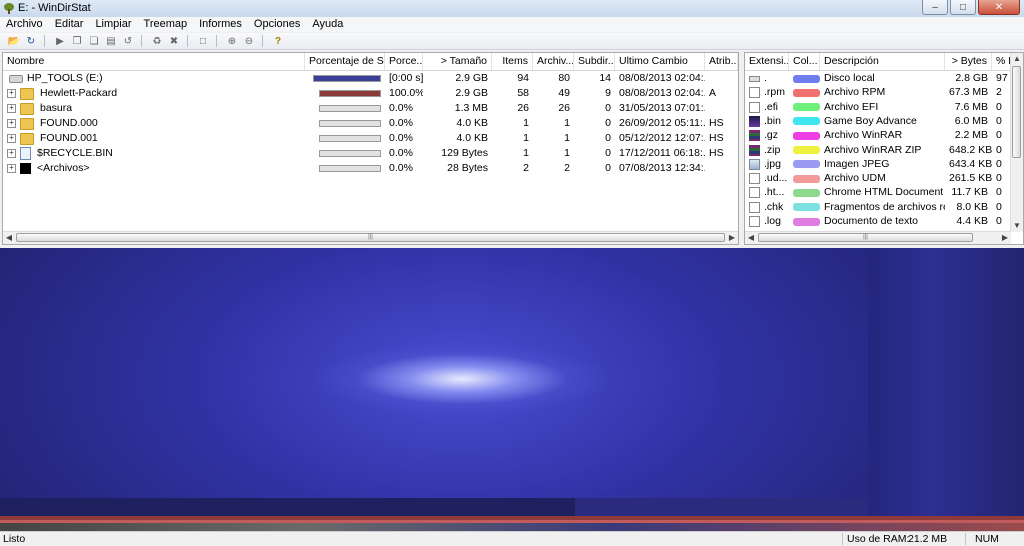  I want to click on menu-informes: Informes, so click(220, 24).